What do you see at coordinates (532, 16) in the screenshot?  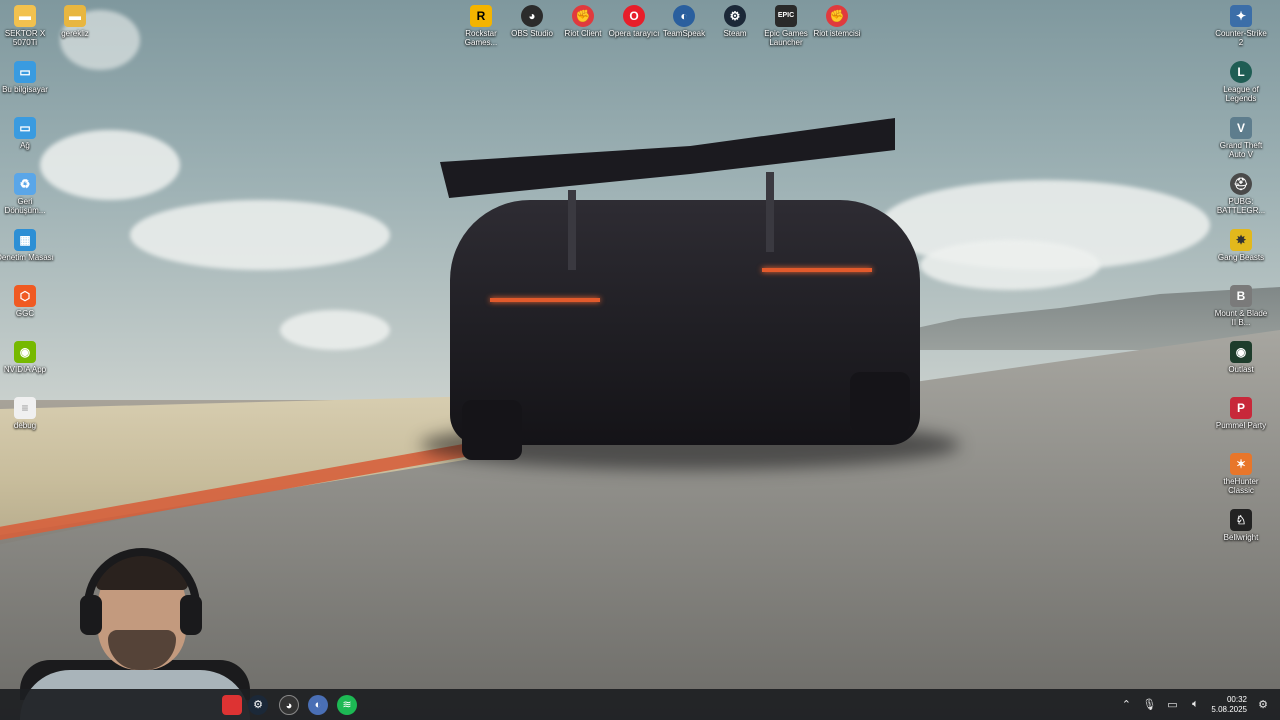 I see `obs-icon: ◕` at bounding box center [532, 16].